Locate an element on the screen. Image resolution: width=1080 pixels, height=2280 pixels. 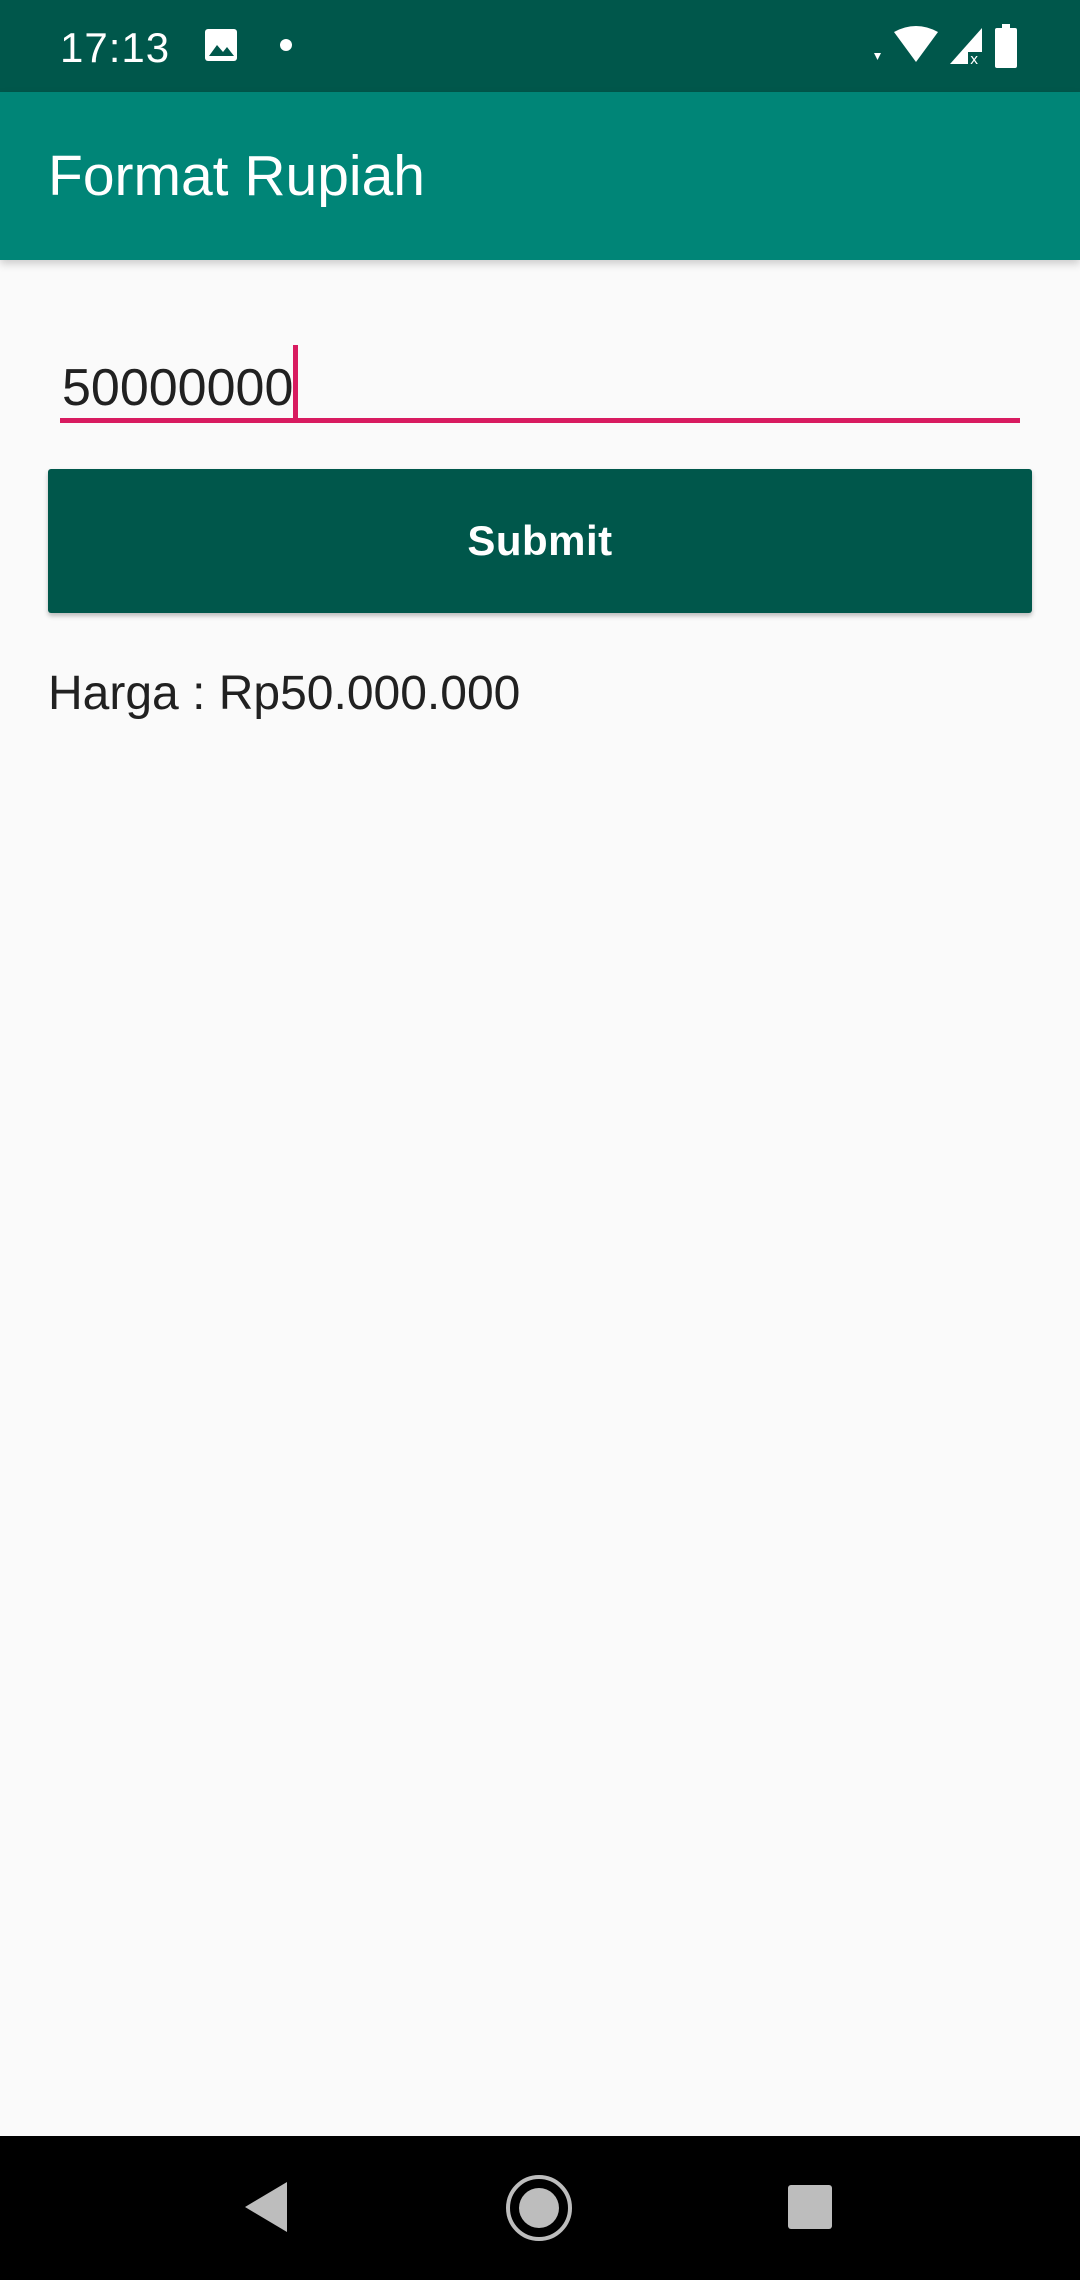
recents-icon is located at coordinates (810, 2207).